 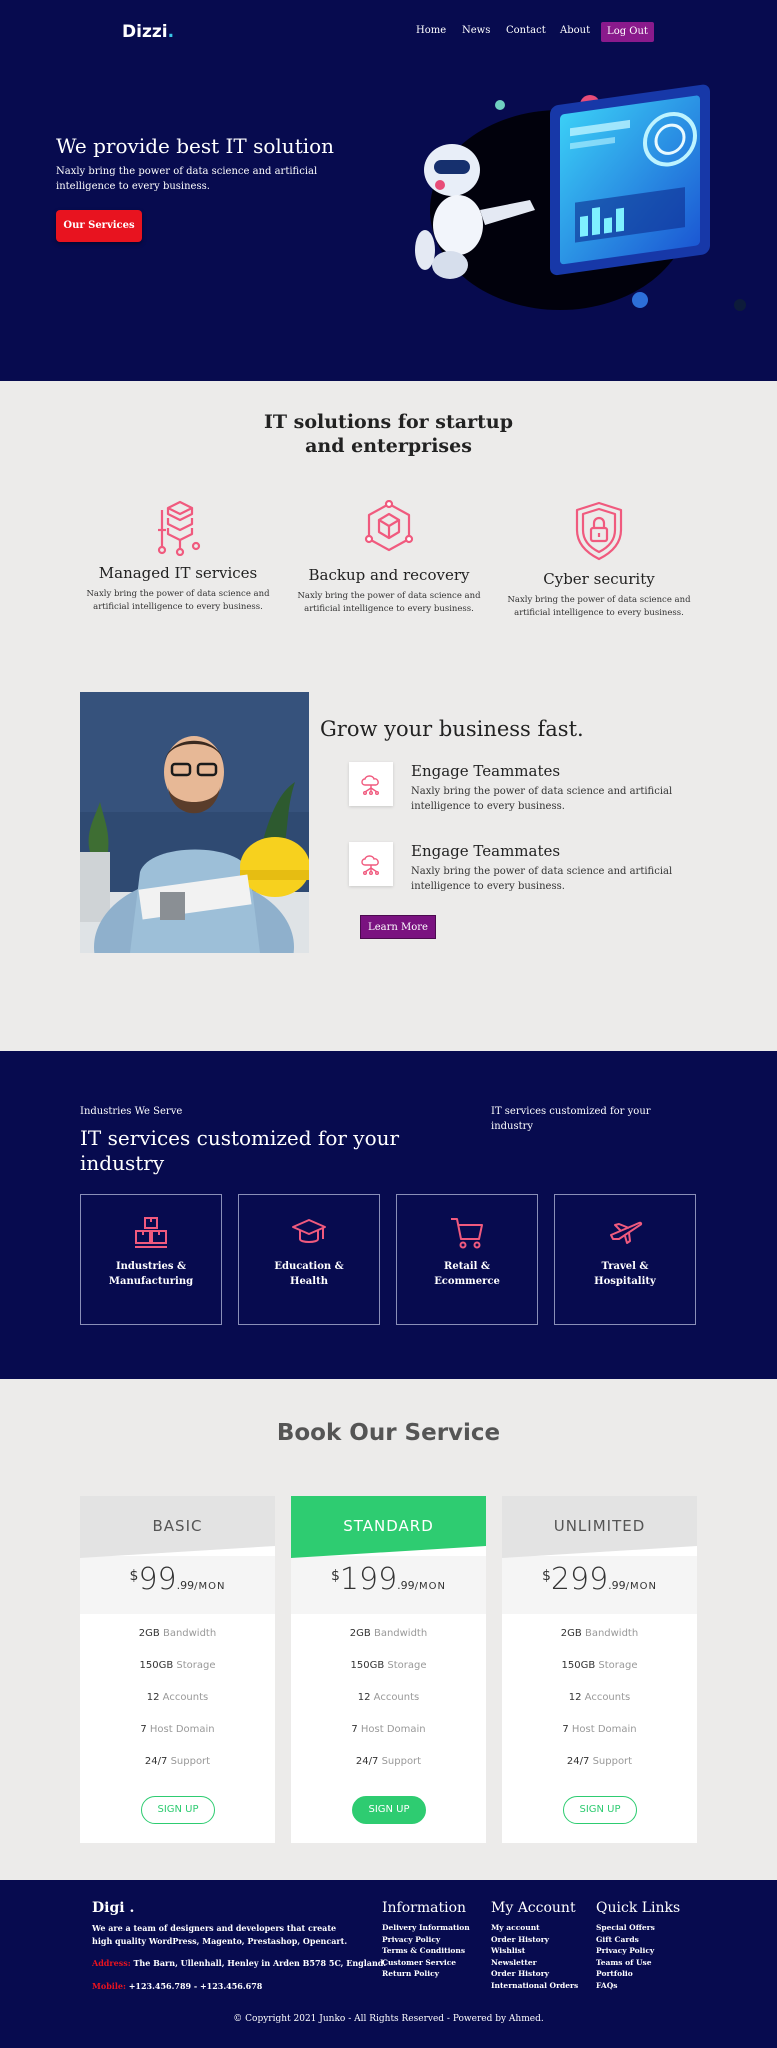 I want to click on shopping-cart-icon, so click(x=467, y=1233).